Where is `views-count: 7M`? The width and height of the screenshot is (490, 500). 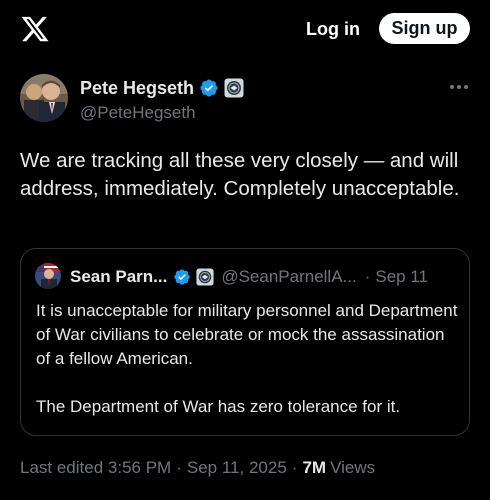 views-count: 7M is located at coordinates (314, 467).